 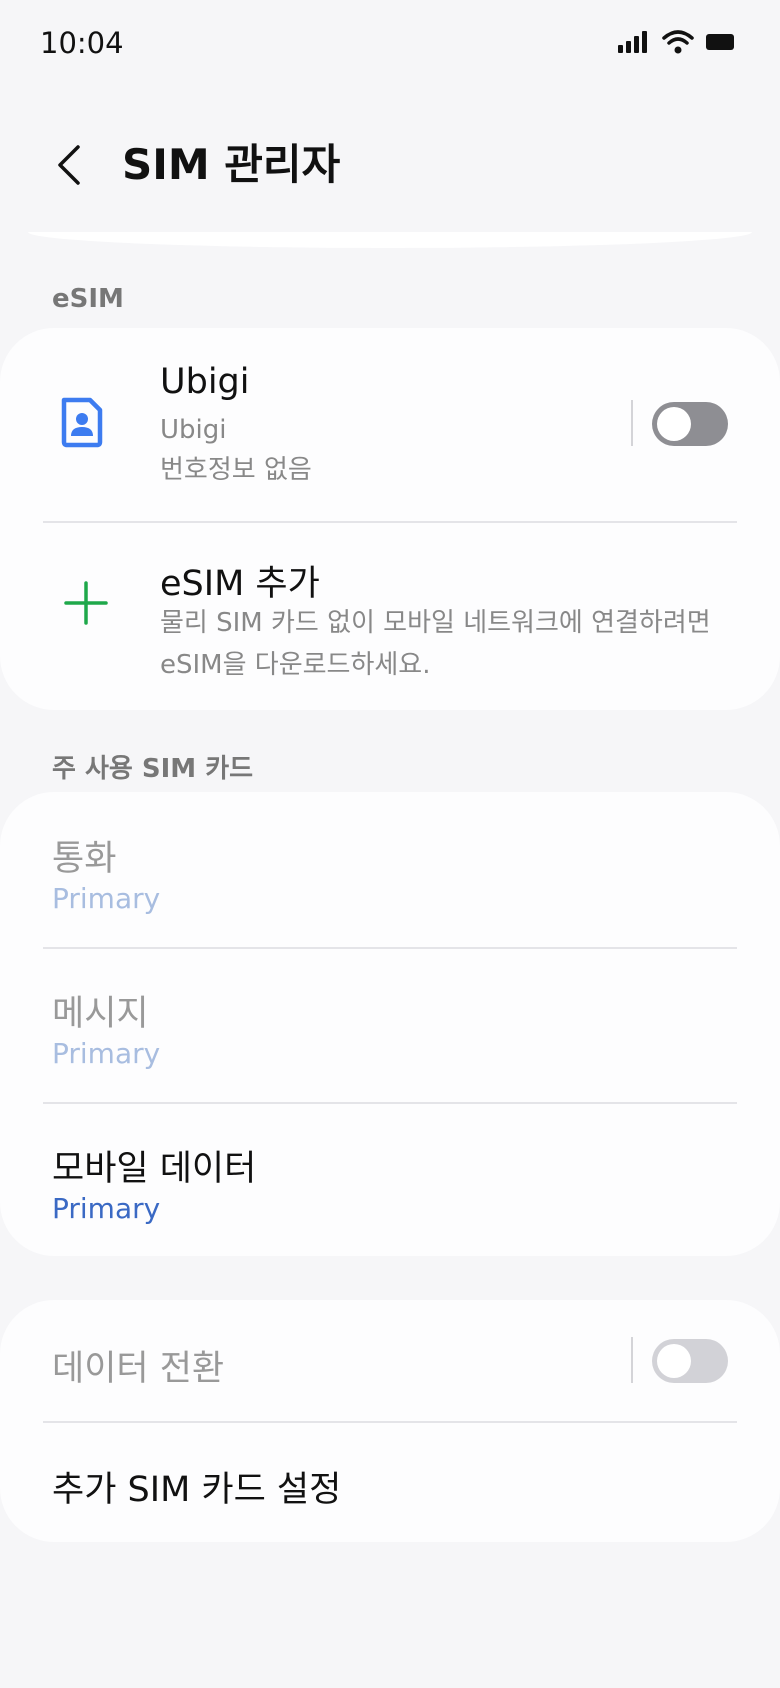 I want to click on mobile-data-title: 모바일 데이터, so click(x=154, y=1169).